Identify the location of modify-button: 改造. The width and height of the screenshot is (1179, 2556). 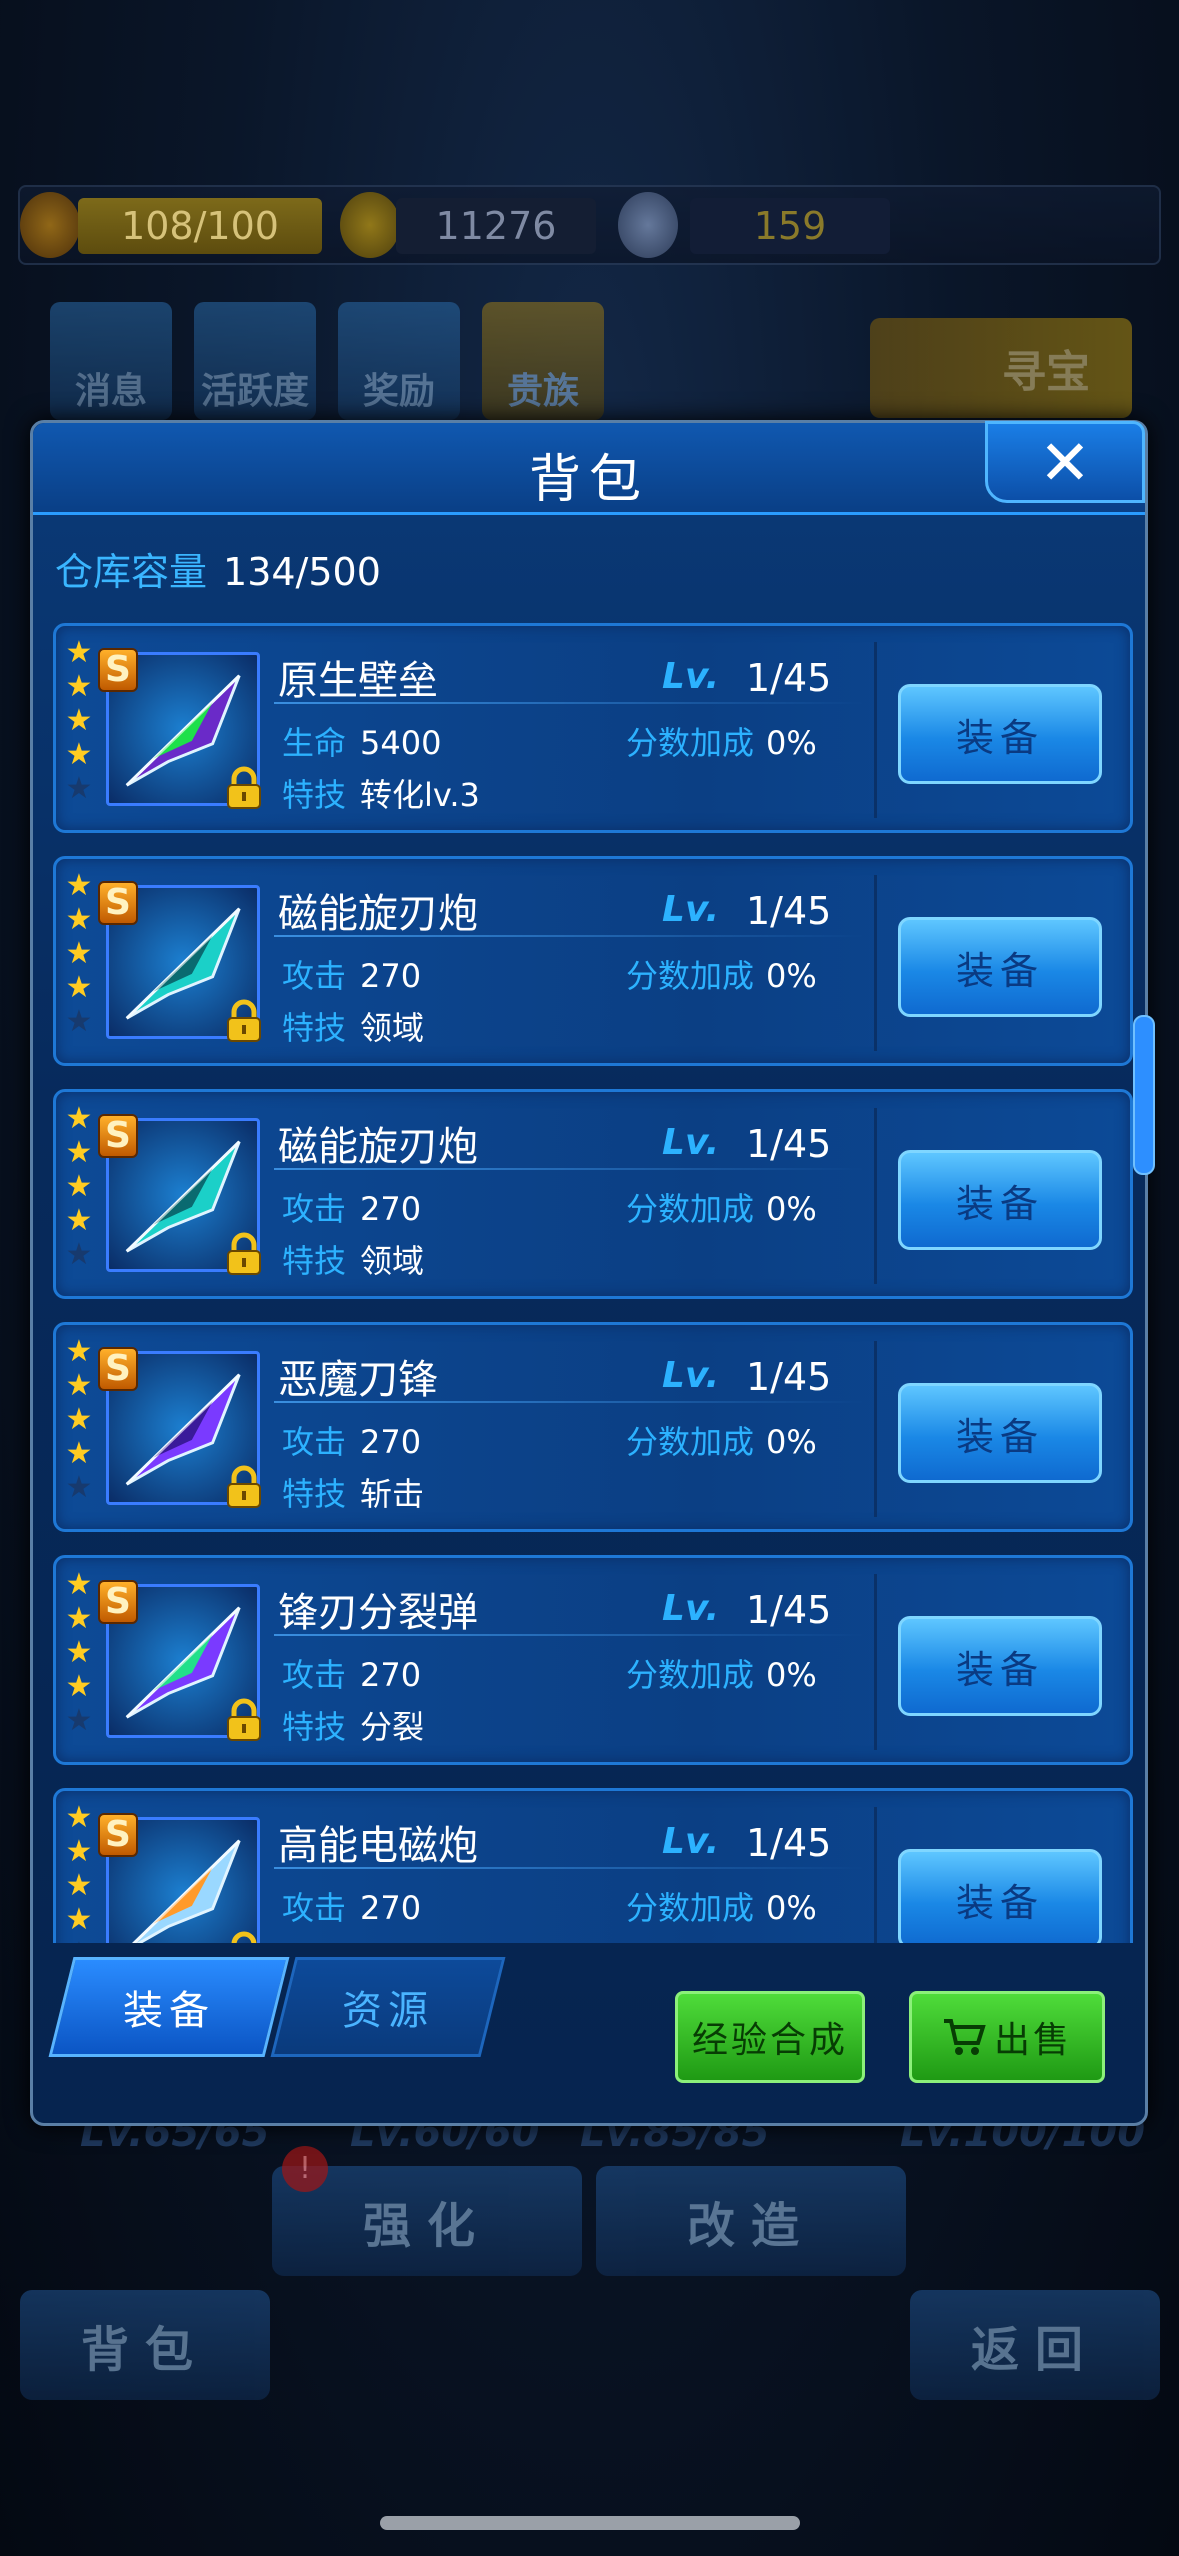
(751, 2221).